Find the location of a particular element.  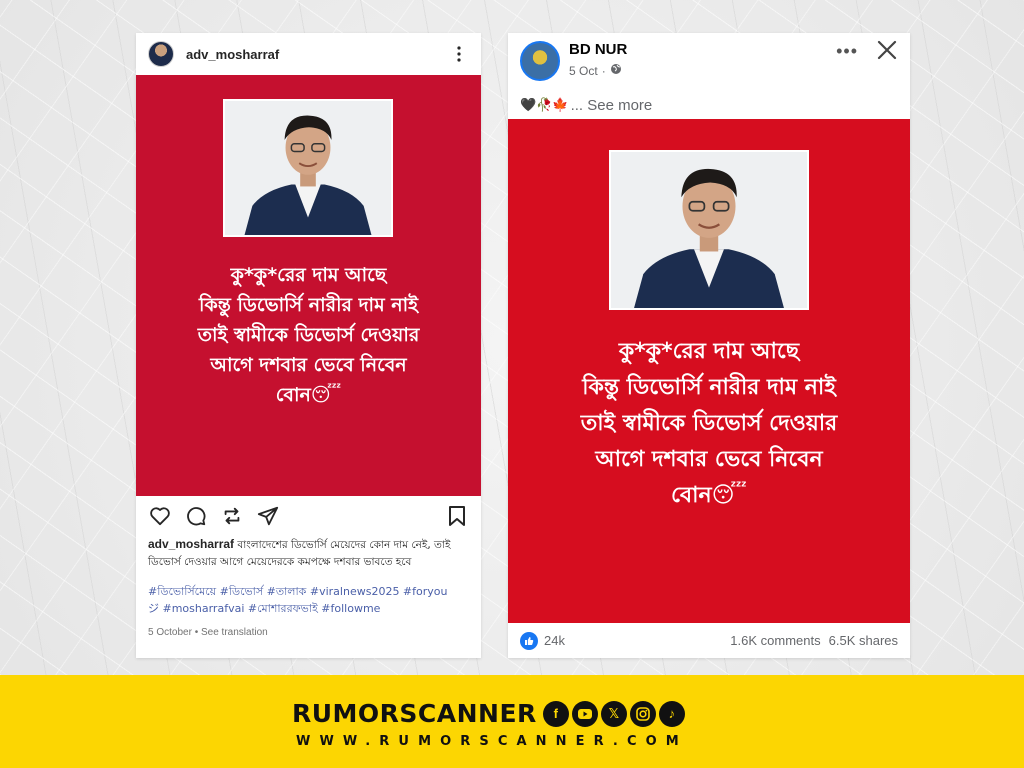

hashtags-line: ジ #mosharrafvai #মোশাররফভাই #followme is located at coordinates (308, 608).